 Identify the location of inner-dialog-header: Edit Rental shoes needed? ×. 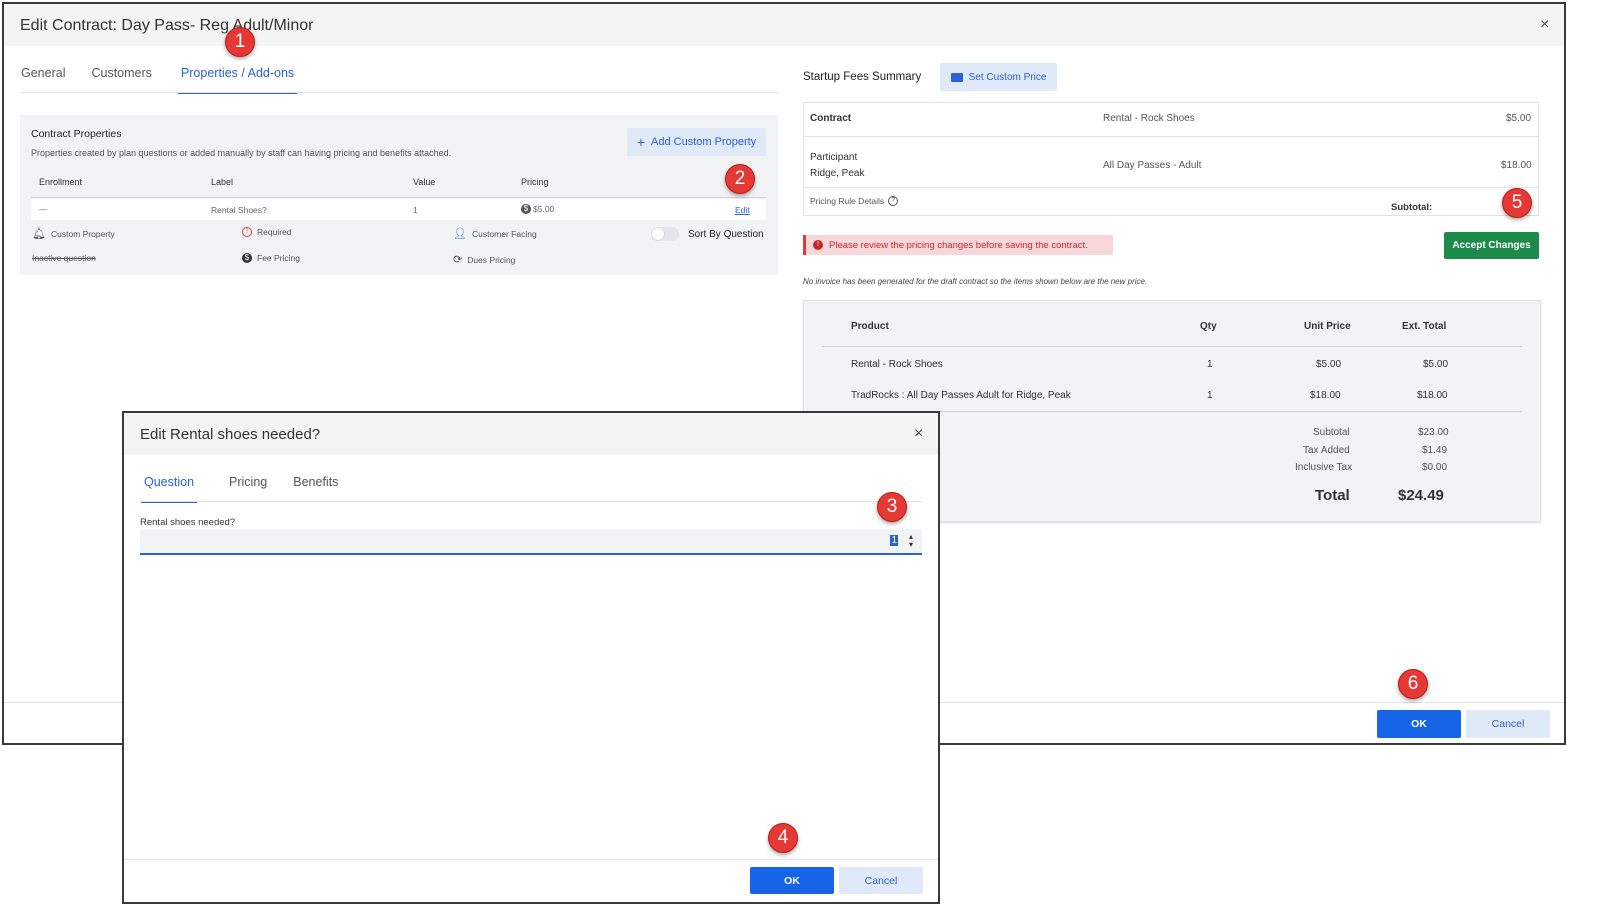
(531, 434).